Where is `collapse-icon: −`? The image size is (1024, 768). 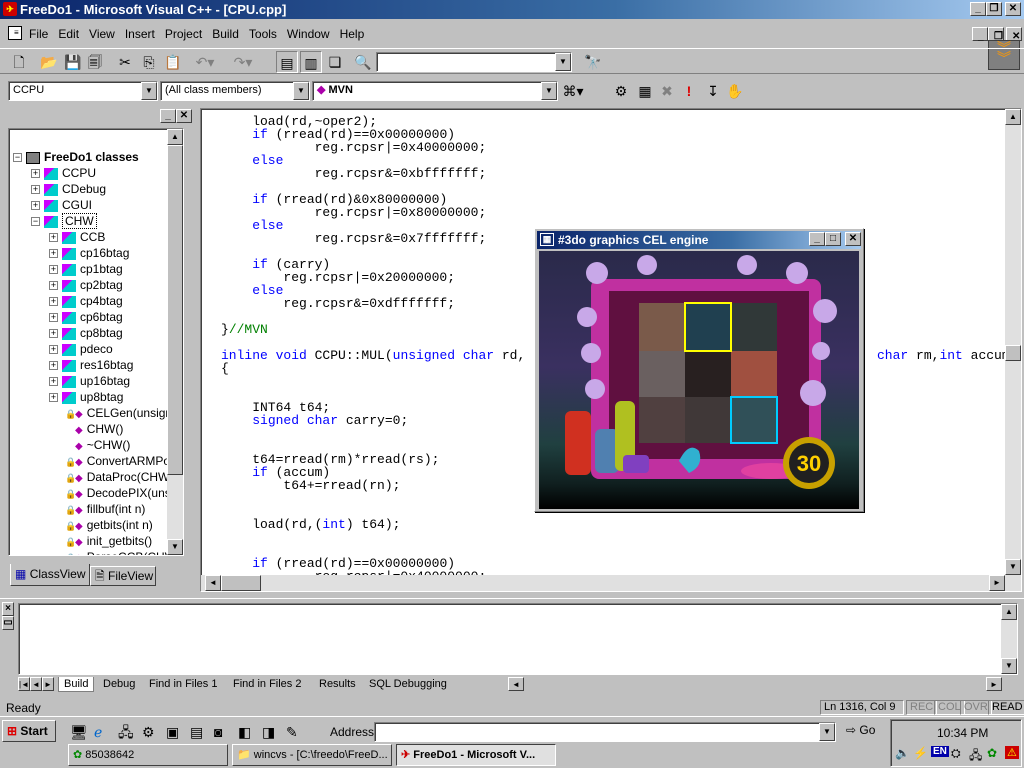
collapse-icon: − is located at coordinates (17, 158).